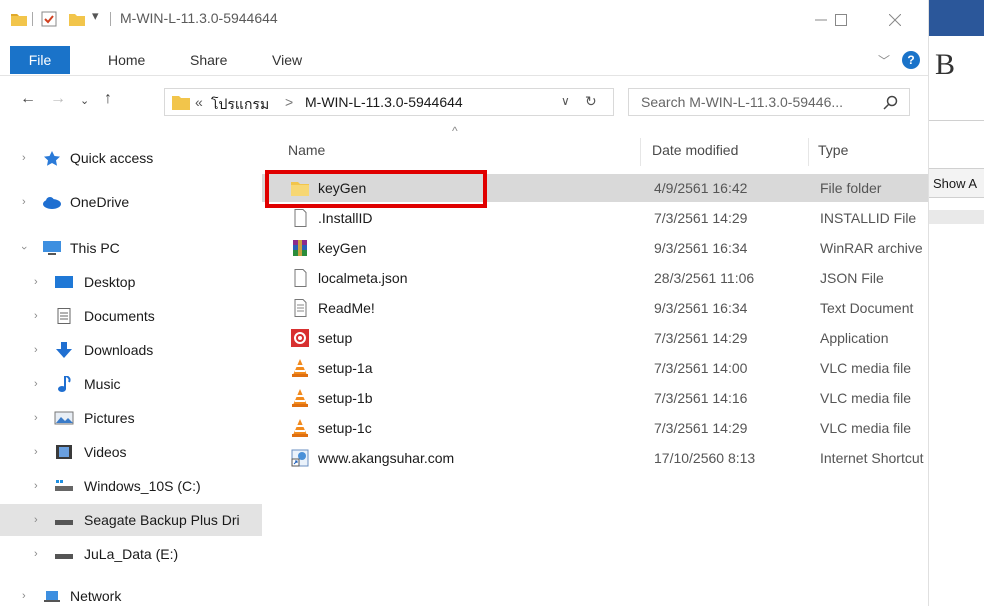 This screenshot has width=984, height=612. Describe the element at coordinates (131, 316) in the screenshot. I see `sidebar-item-documents: › Documents` at that location.